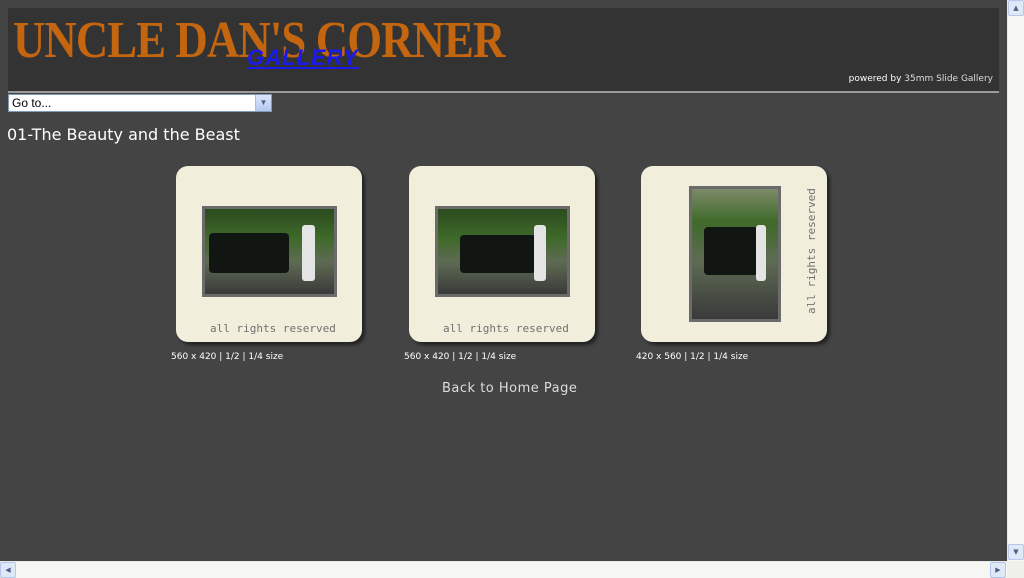 The width and height of the screenshot is (1024, 578). Describe the element at coordinates (998, 570) in the screenshot. I see `arrow-right-icon: ▶` at that location.